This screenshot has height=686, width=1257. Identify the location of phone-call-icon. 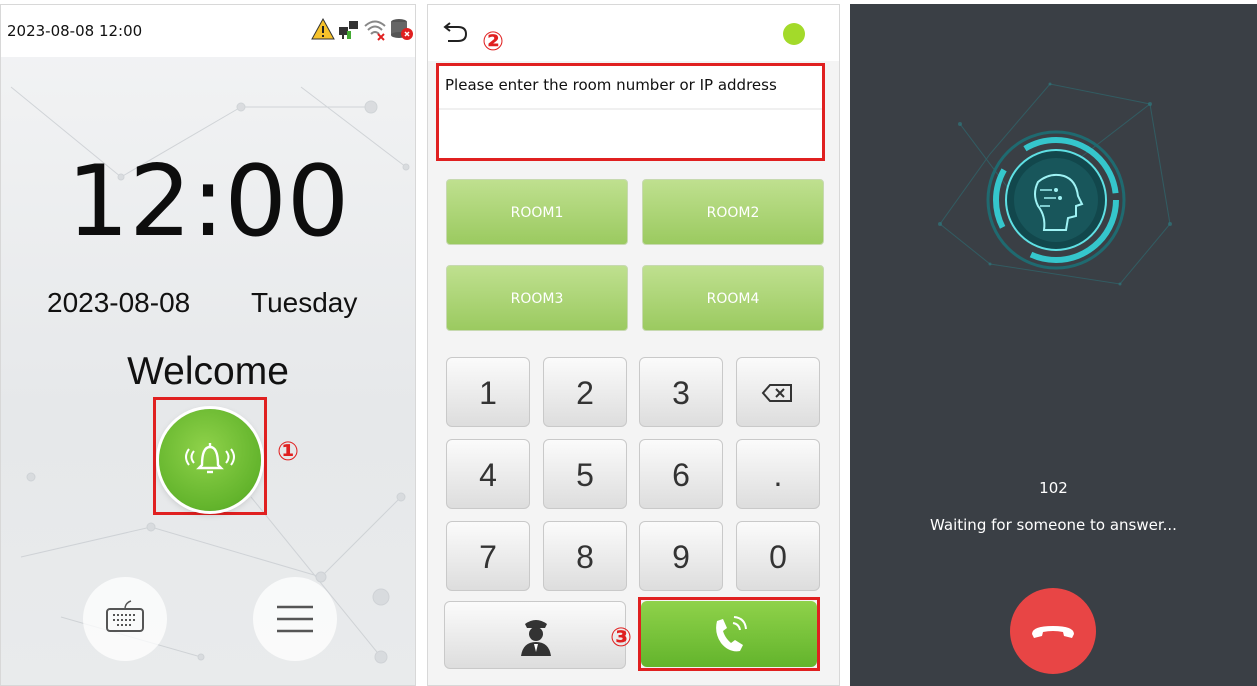
(731, 634).